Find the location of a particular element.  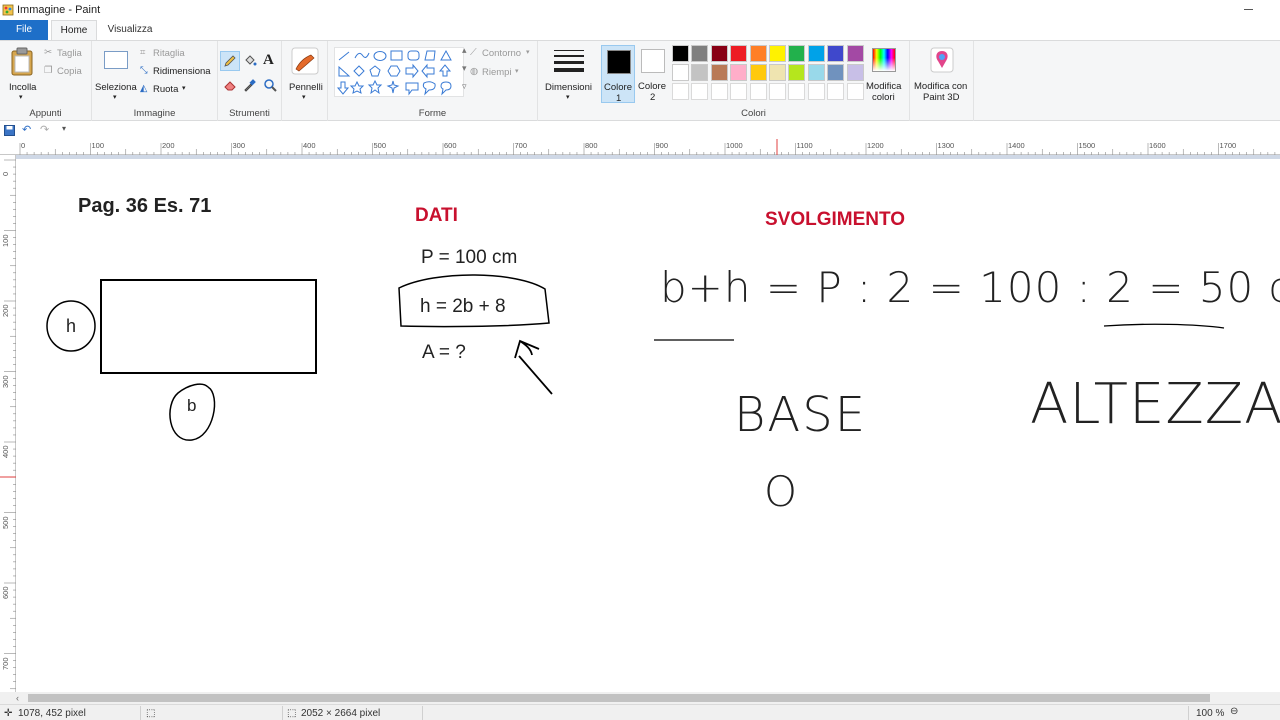

brush-icon is located at coordinates (305, 61).